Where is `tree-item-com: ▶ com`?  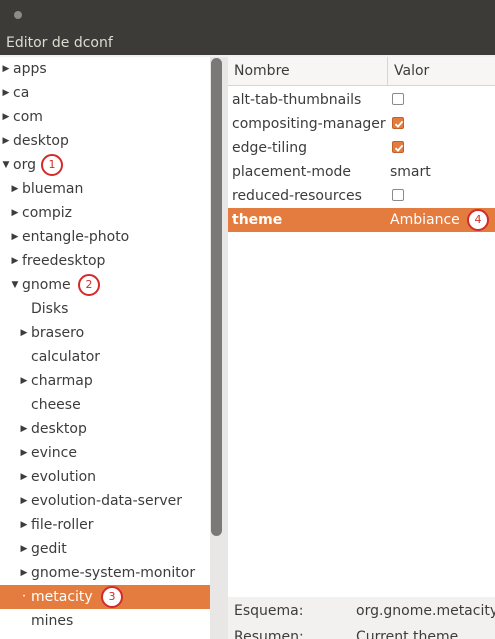 tree-item-com: ▶ com is located at coordinates (105, 117).